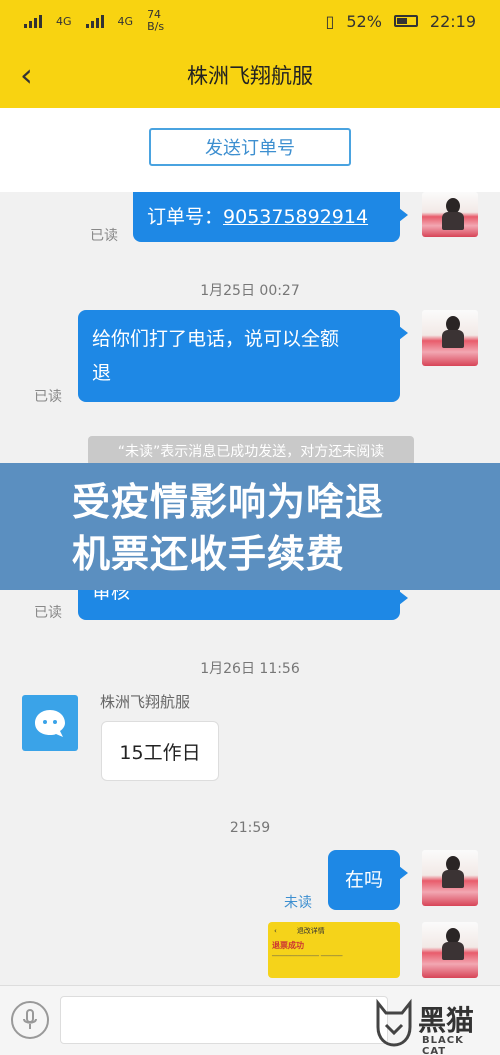 The height and width of the screenshot is (1055, 500). Describe the element at coordinates (224, 1020) in the screenshot. I see `message-input` at that location.